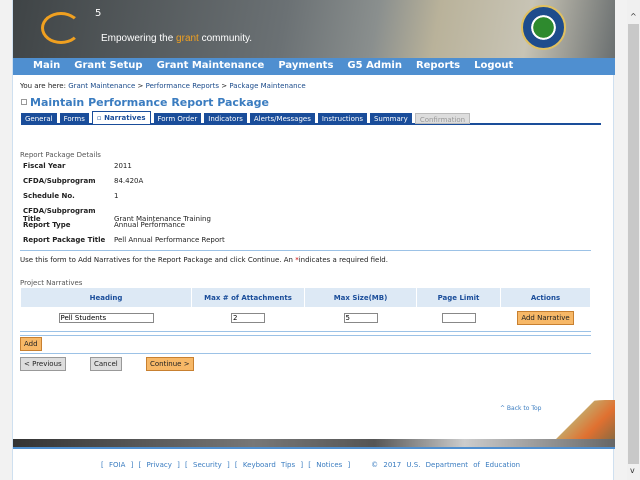 This screenshot has height=480, width=640. I want to click on detail-label: CFDA/Subprogram, so click(59, 181).